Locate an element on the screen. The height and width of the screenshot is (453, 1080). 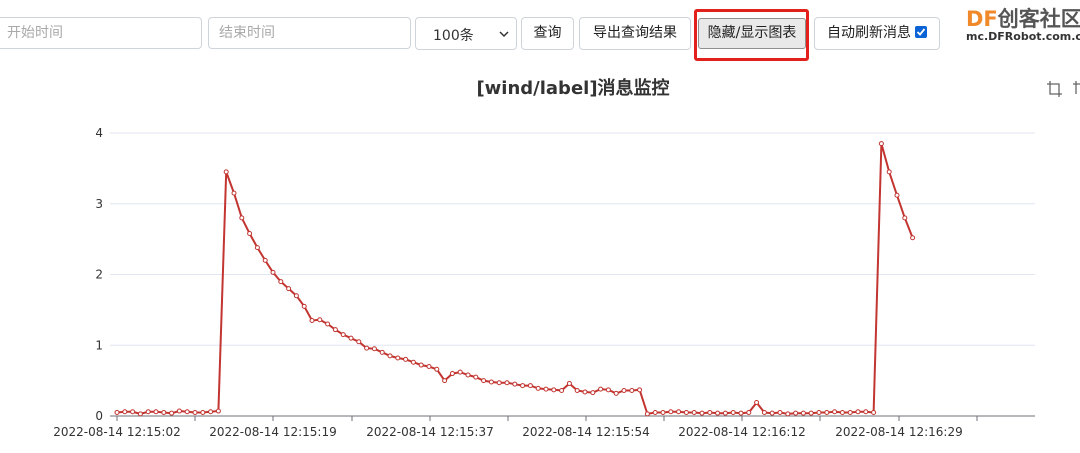
y-tick-label: 2 is located at coordinates (99, 275).